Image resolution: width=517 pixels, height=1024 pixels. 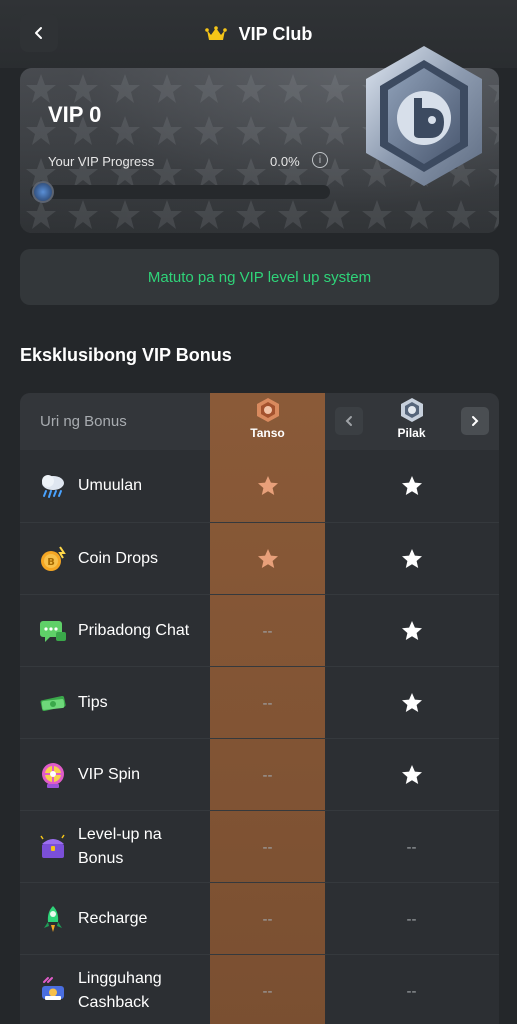 What do you see at coordinates (275, 33) in the screenshot?
I see `page-title: VIP Club` at bounding box center [275, 33].